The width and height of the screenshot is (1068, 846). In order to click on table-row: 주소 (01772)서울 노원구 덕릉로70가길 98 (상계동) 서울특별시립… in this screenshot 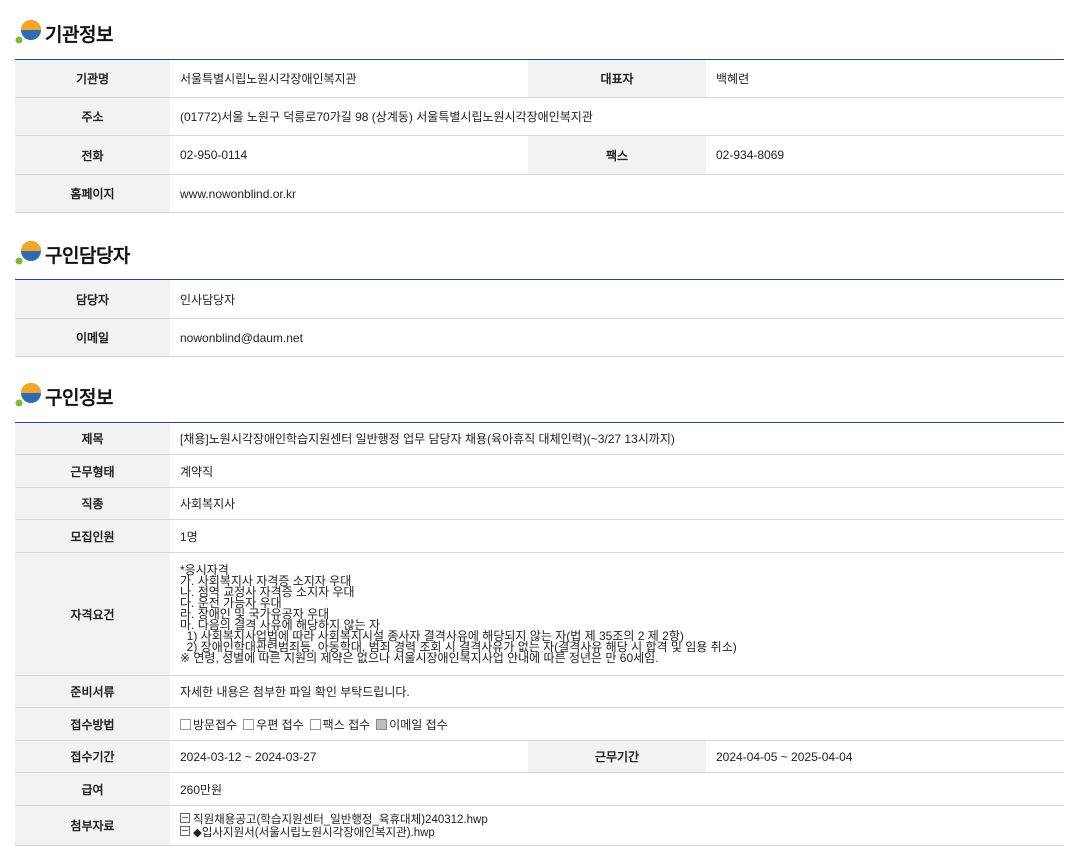, I will do `click(539, 116)`.